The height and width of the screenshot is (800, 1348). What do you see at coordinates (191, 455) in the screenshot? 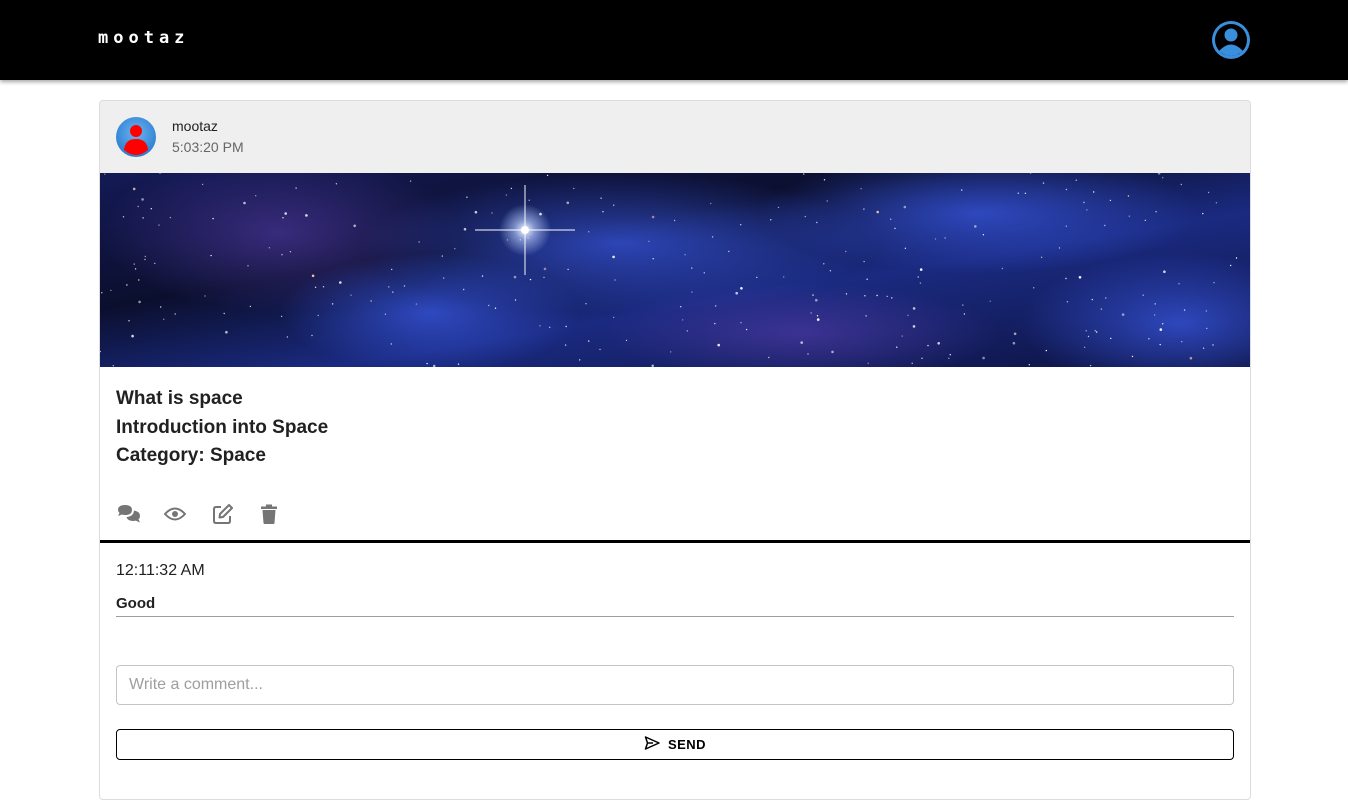
I see `post-category: Category: Space` at bounding box center [191, 455].